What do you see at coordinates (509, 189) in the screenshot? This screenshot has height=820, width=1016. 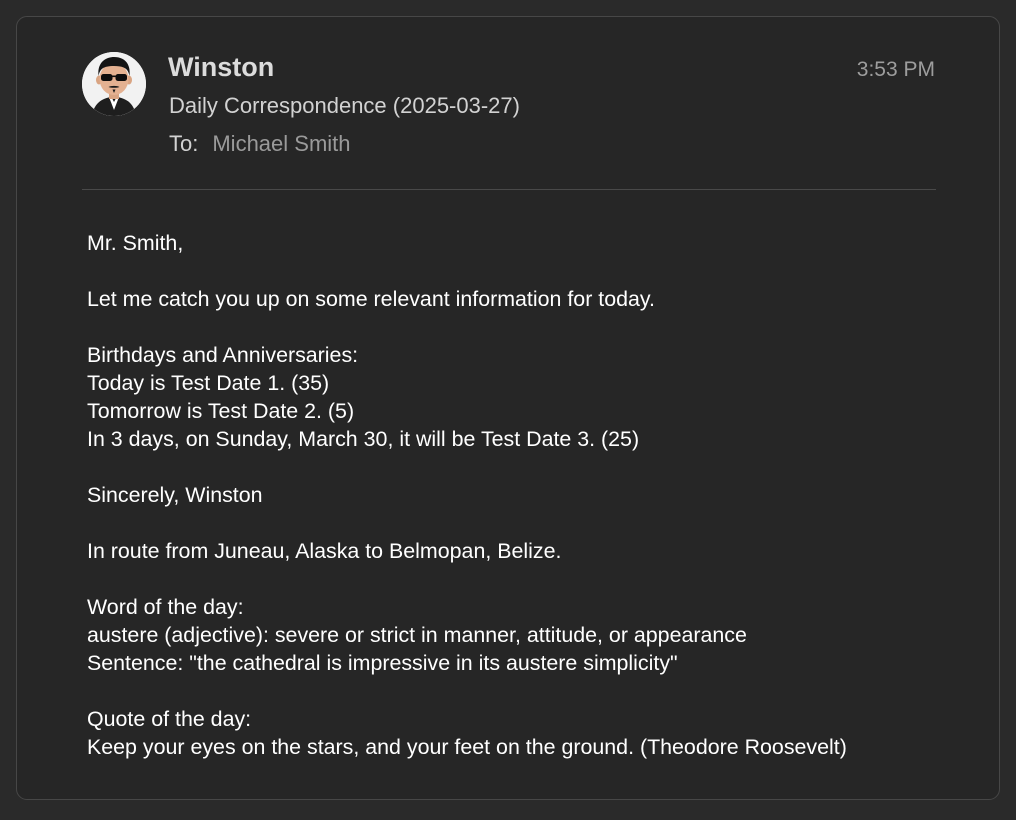 I see `header-divider` at bounding box center [509, 189].